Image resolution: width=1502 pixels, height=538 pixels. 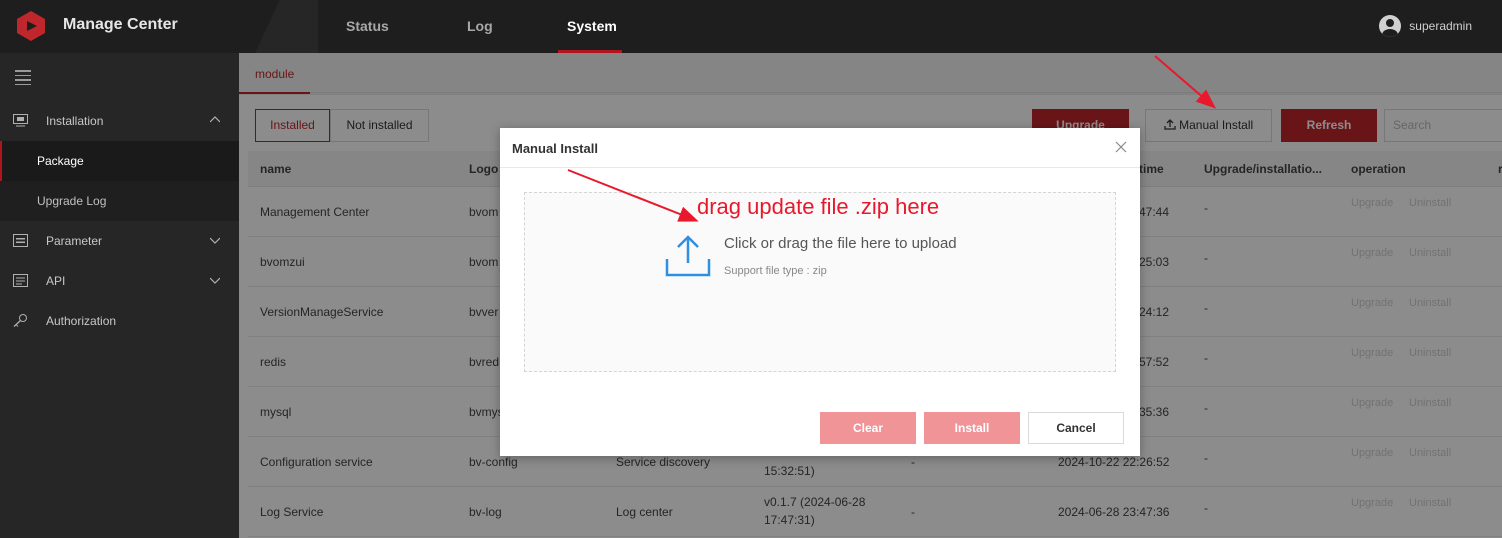 What do you see at coordinates (75, 121) in the screenshot?
I see `sidebar-item-label: Installation` at bounding box center [75, 121].